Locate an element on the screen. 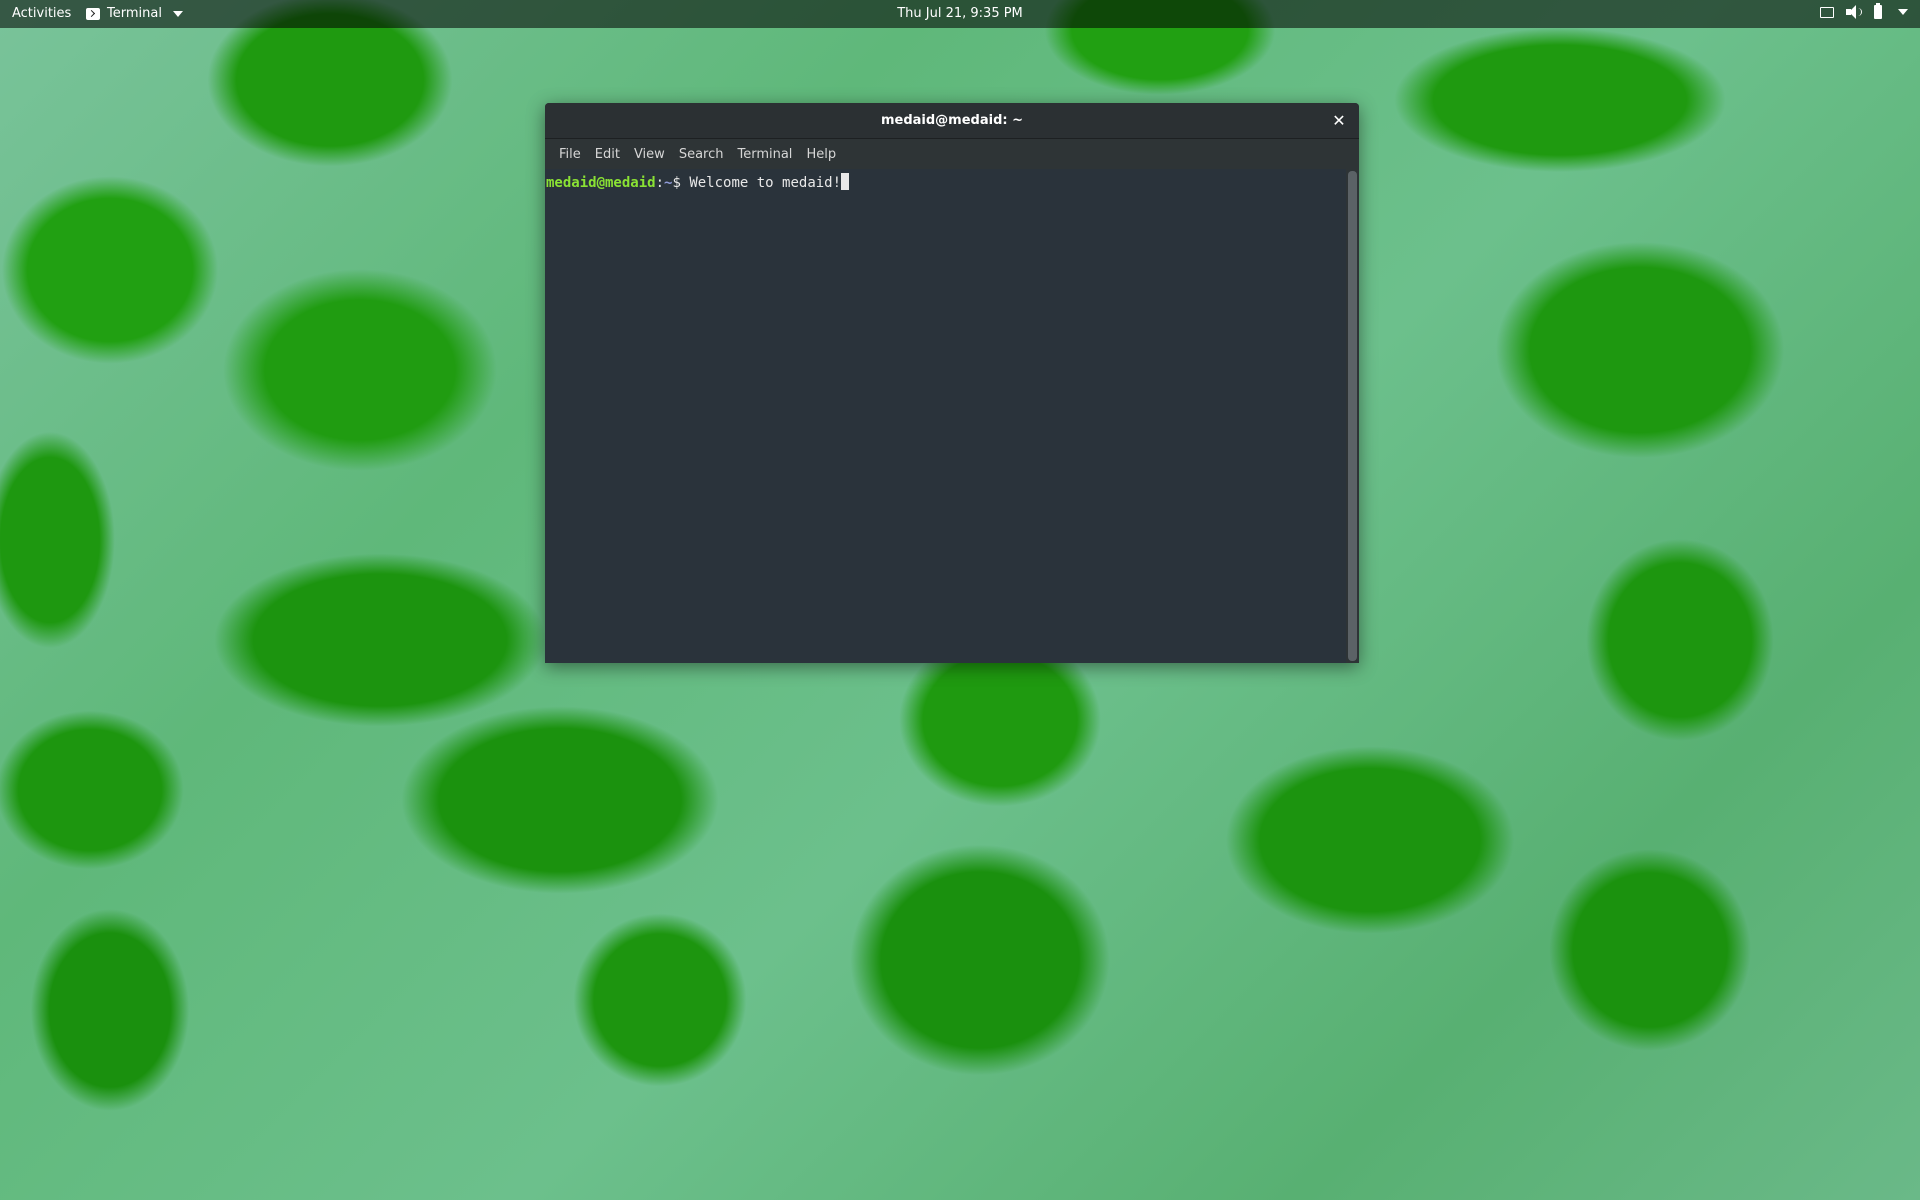 The image size is (1920, 1200). activities-label: Activities is located at coordinates (42, 13).